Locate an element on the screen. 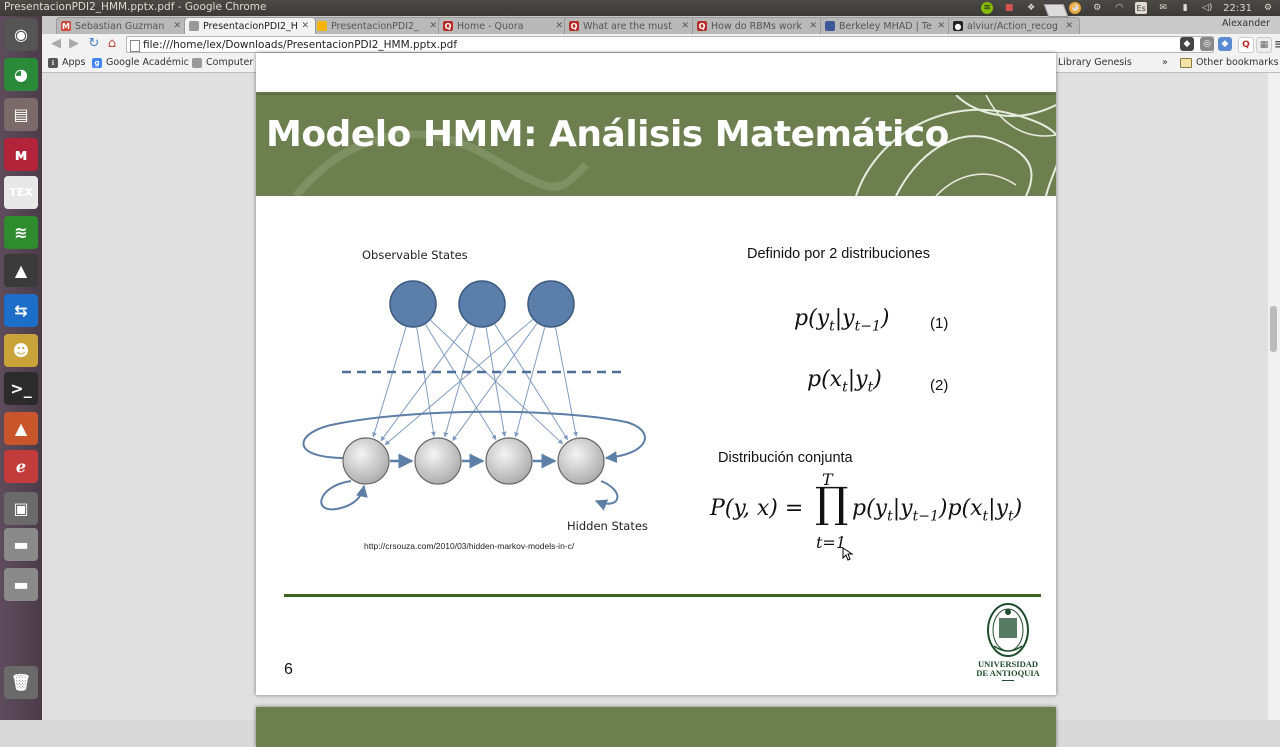  tab-favicon-icon: ● is located at coordinates (958, 26).